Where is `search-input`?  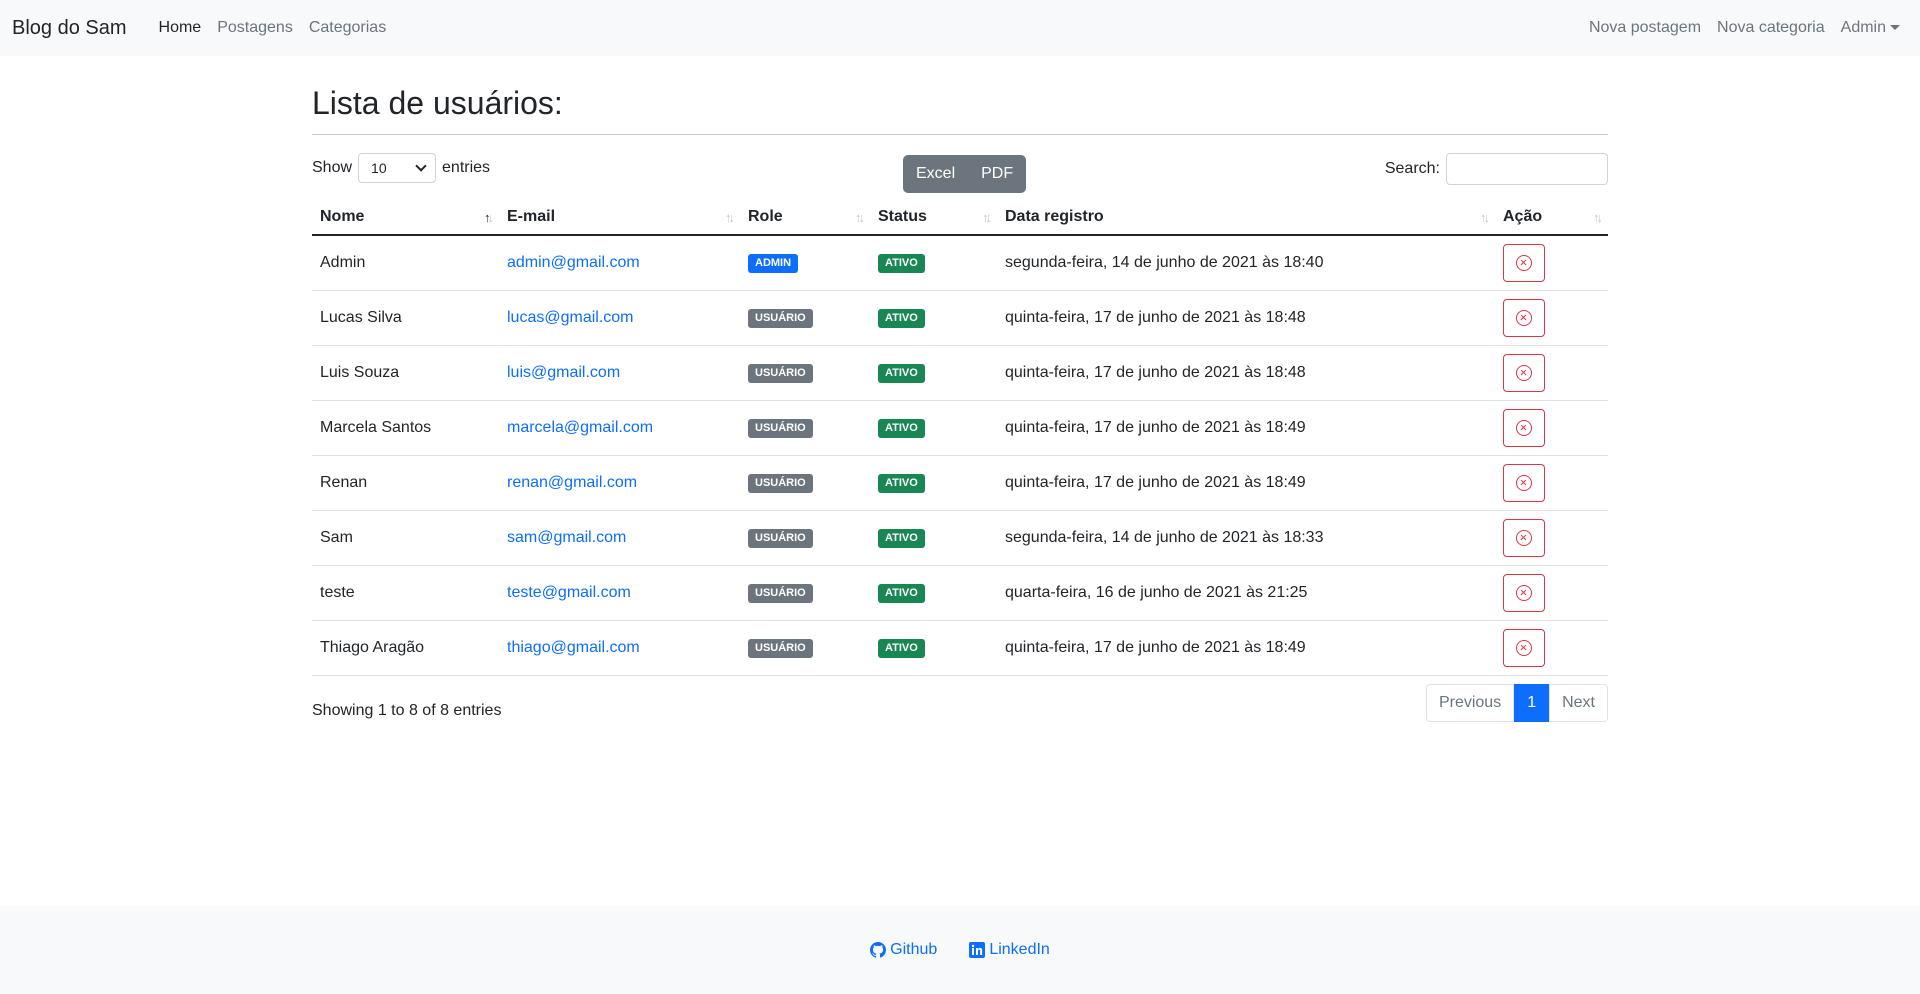 search-input is located at coordinates (1527, 169).